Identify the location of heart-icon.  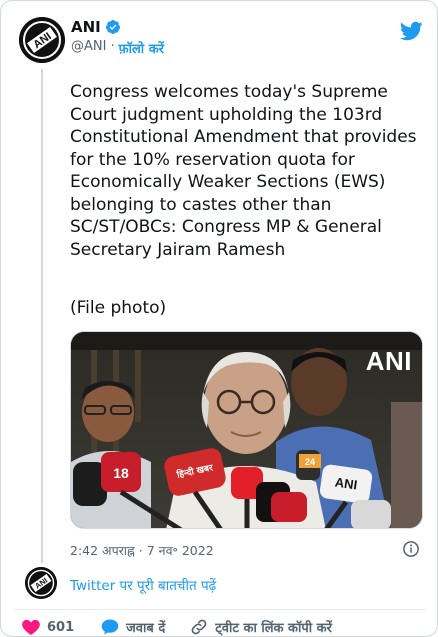
(31, 627).